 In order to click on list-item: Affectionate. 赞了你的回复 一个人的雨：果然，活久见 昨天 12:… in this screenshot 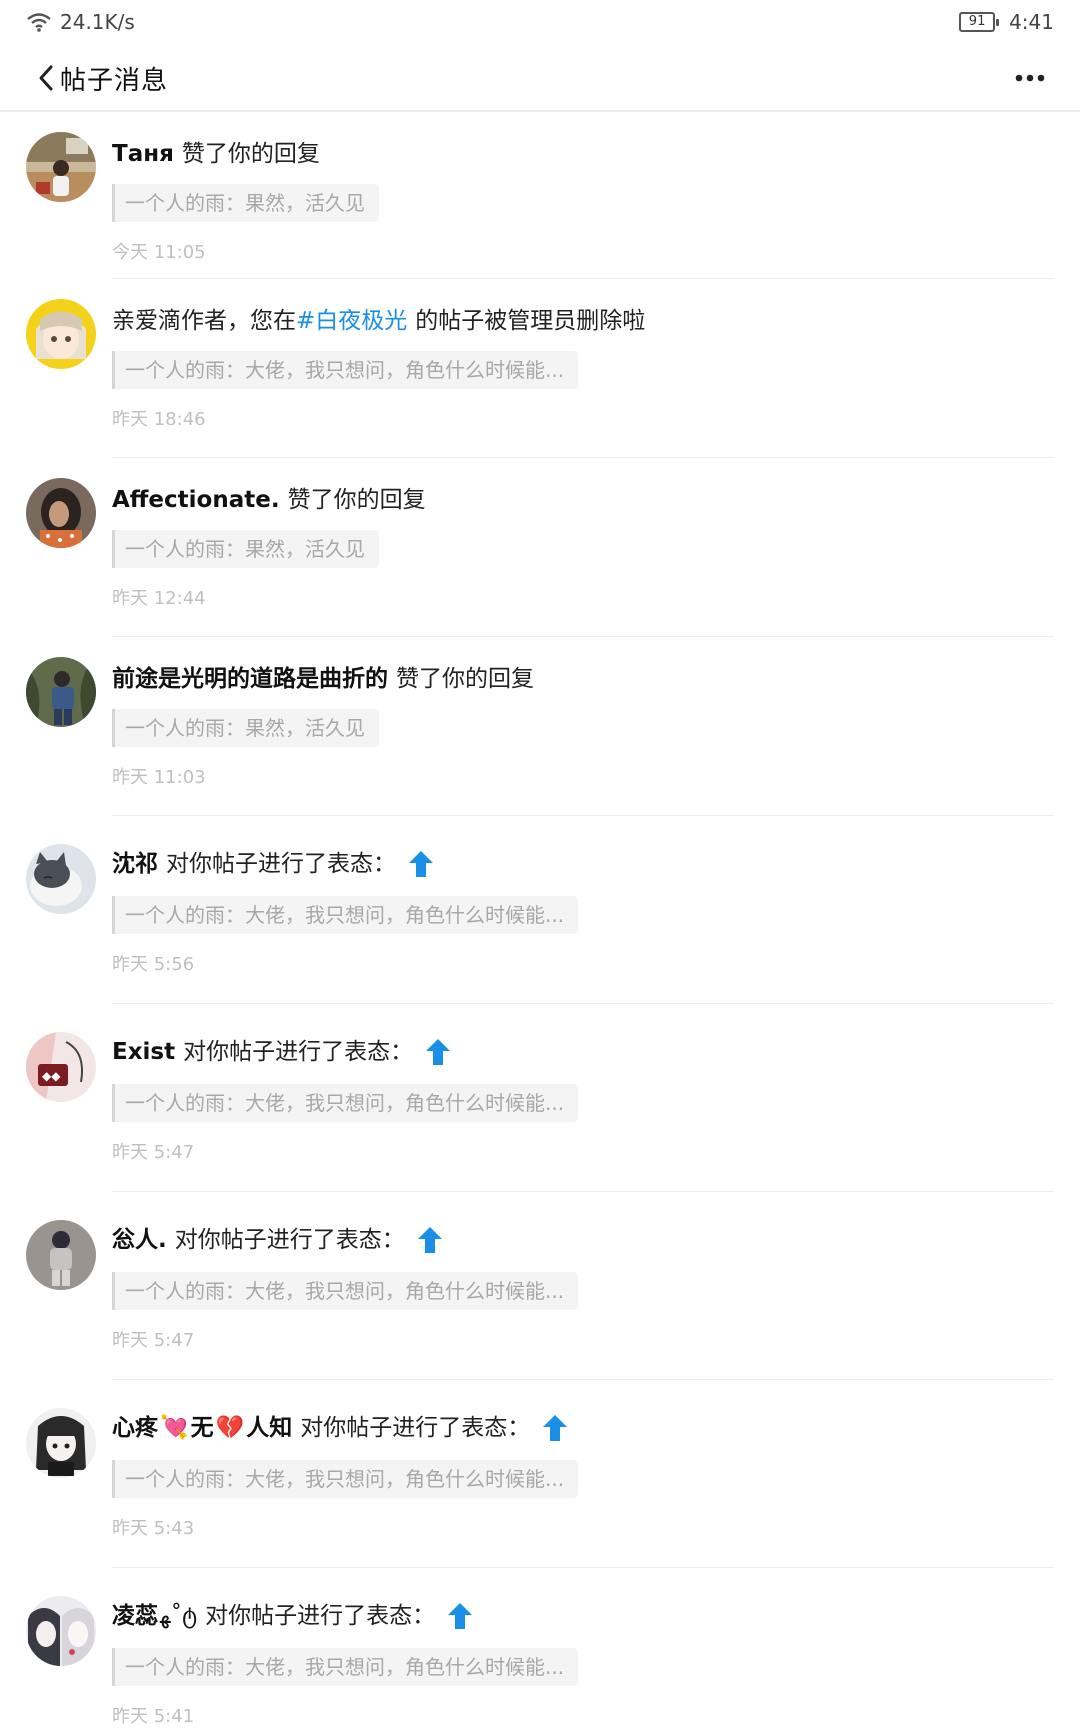, I will do `click(540, 547)`.